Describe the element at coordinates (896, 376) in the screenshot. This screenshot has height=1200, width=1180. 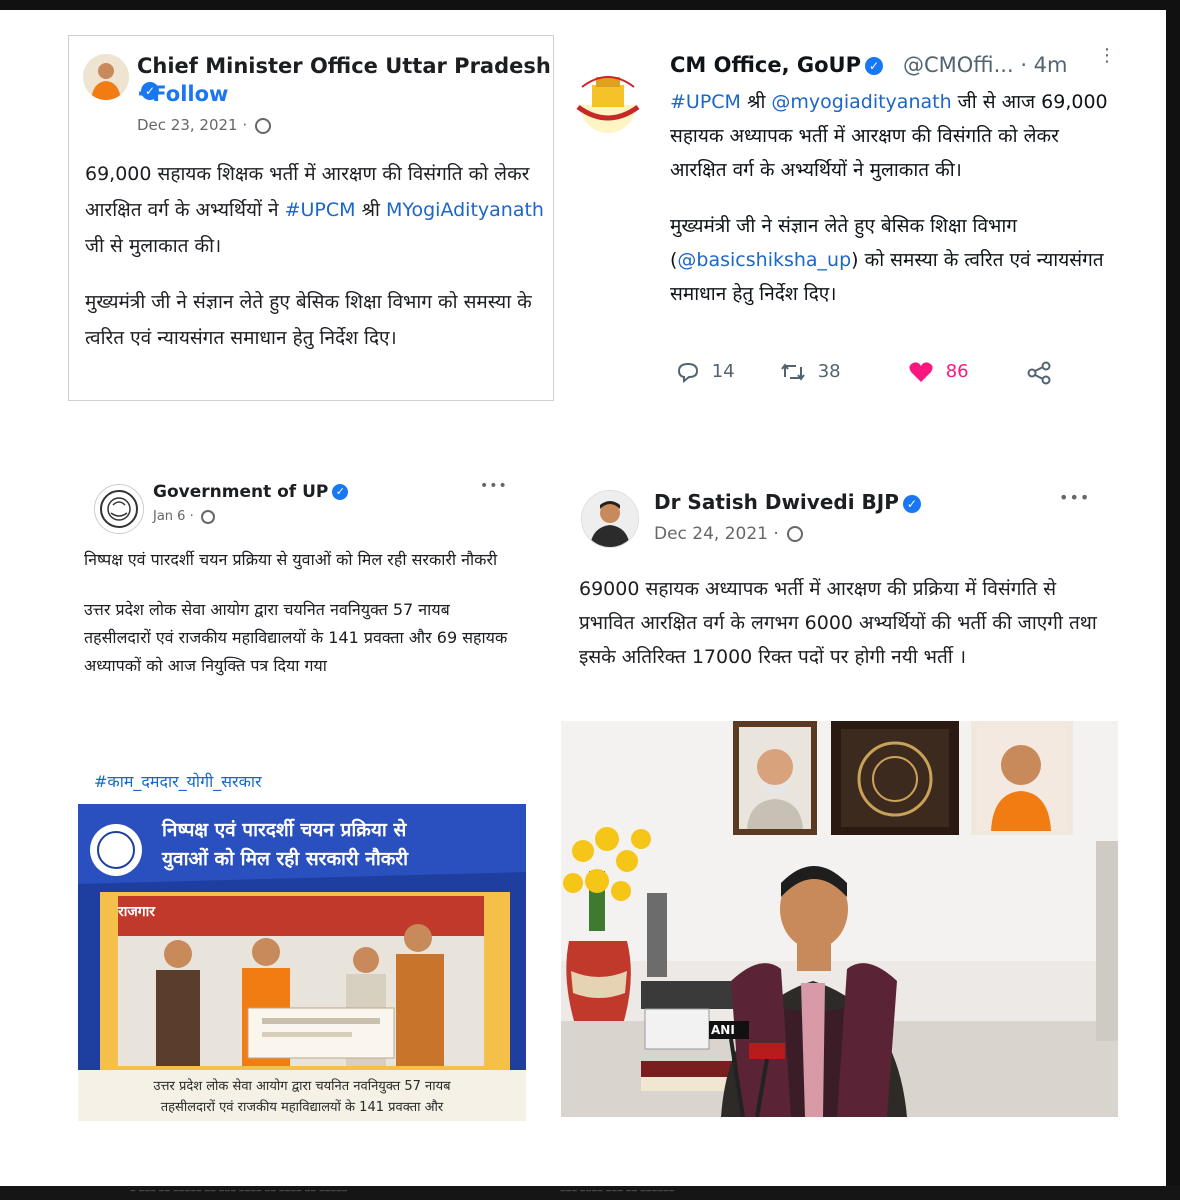
I see `tweet-actions: 14 38 86` at that location.